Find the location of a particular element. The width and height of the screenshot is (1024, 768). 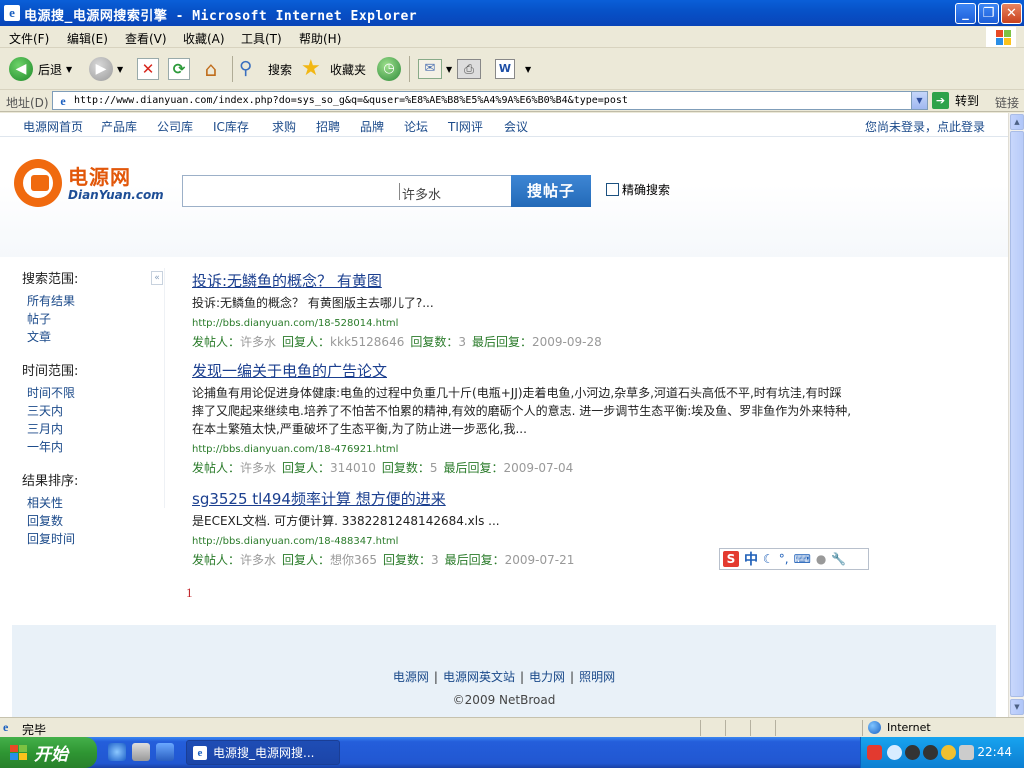

start-button: 开始 is located at coordinates (48, 752).